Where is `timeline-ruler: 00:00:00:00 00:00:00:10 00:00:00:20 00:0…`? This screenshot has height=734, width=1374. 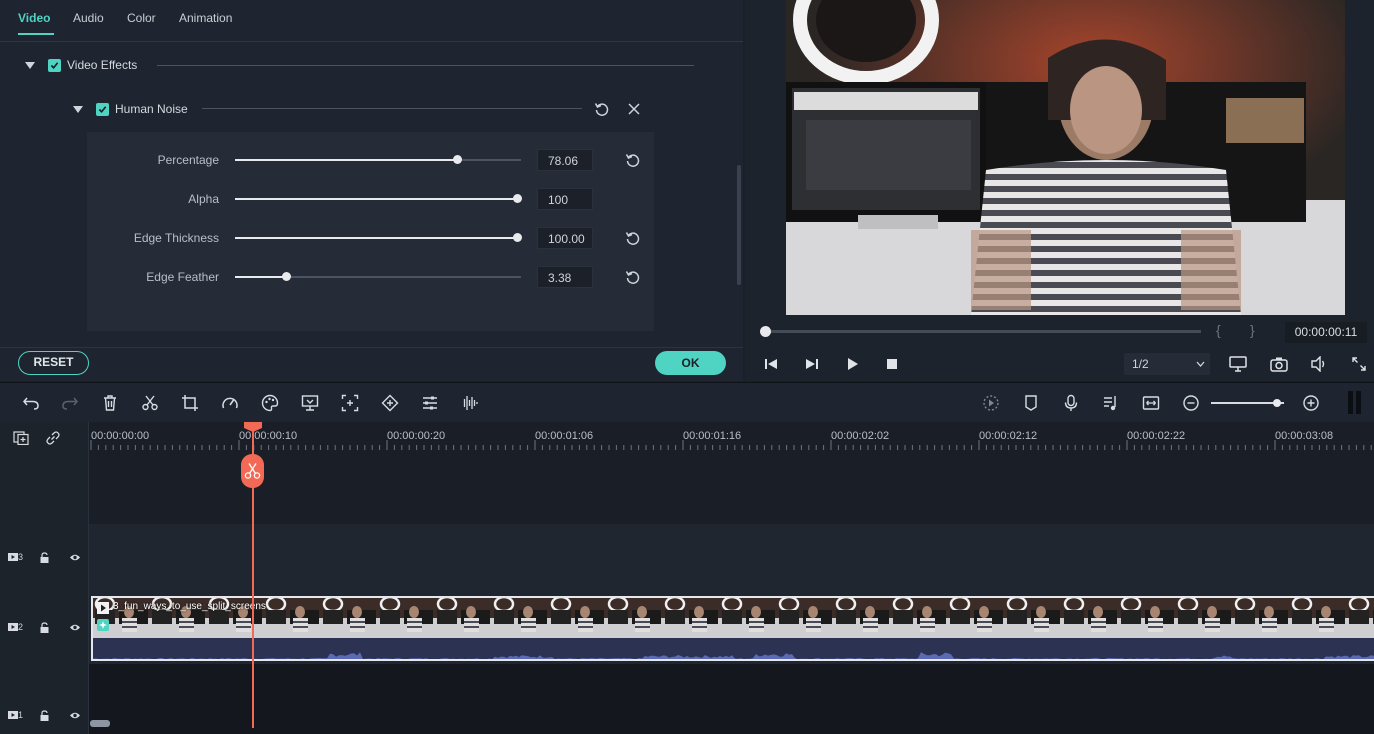
timeline-ruler: 00:00:00:00 00:00:00:10 00:00:00:20 00:0… is located at coordinates (731, 437).